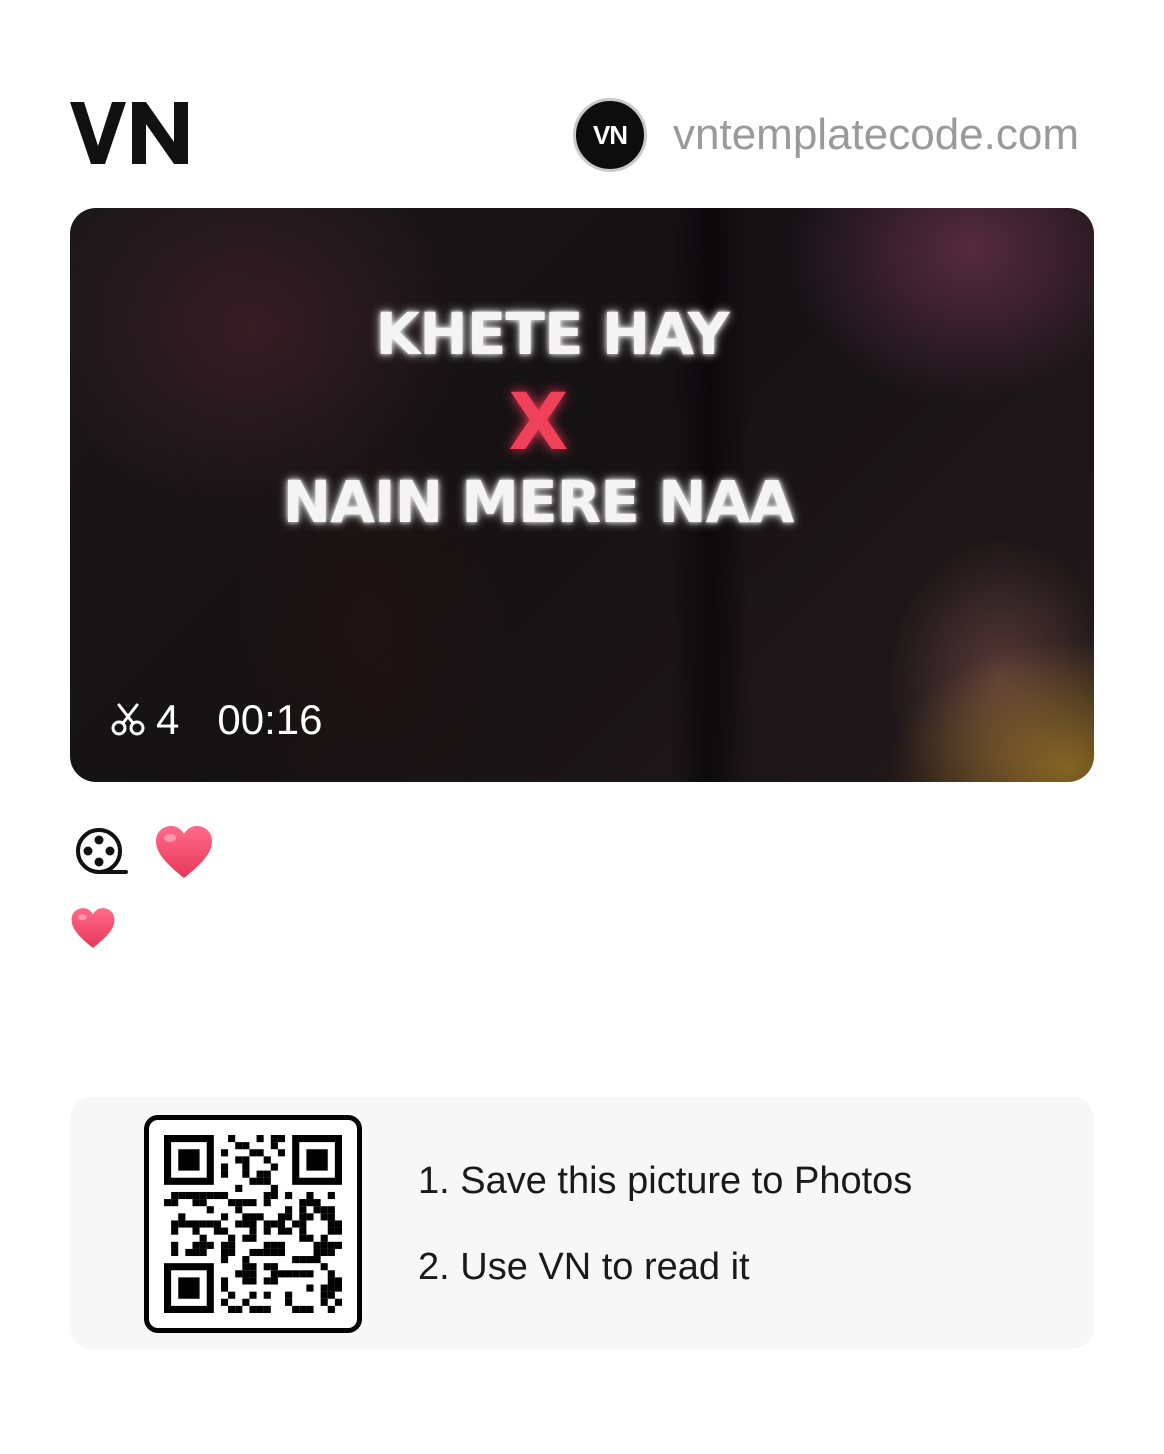  Describe the element at coordinates (184, 852) in the screenshot. I see `heart-icon` at that location.